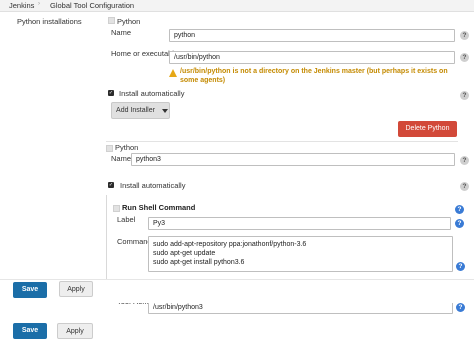 Image resolution: width=474 pixels, height=347 pixels. What do you see at coordinates (134, 241) in the screenshot?
I see `installer-command-label: Command` at bounding box center [134, 241].